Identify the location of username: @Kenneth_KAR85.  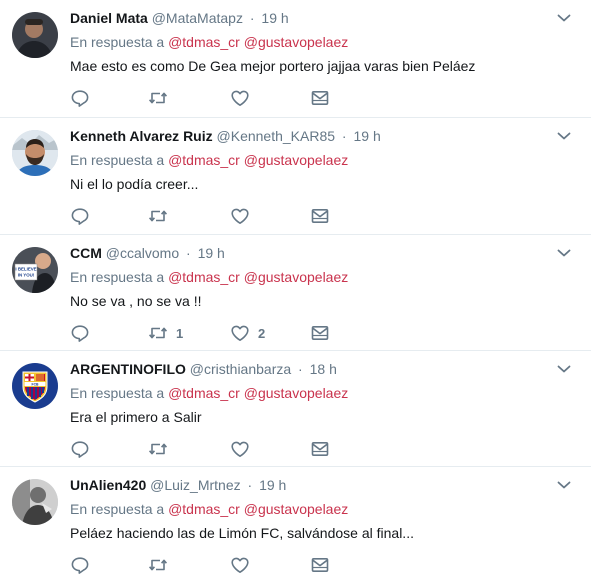
(276, 136).